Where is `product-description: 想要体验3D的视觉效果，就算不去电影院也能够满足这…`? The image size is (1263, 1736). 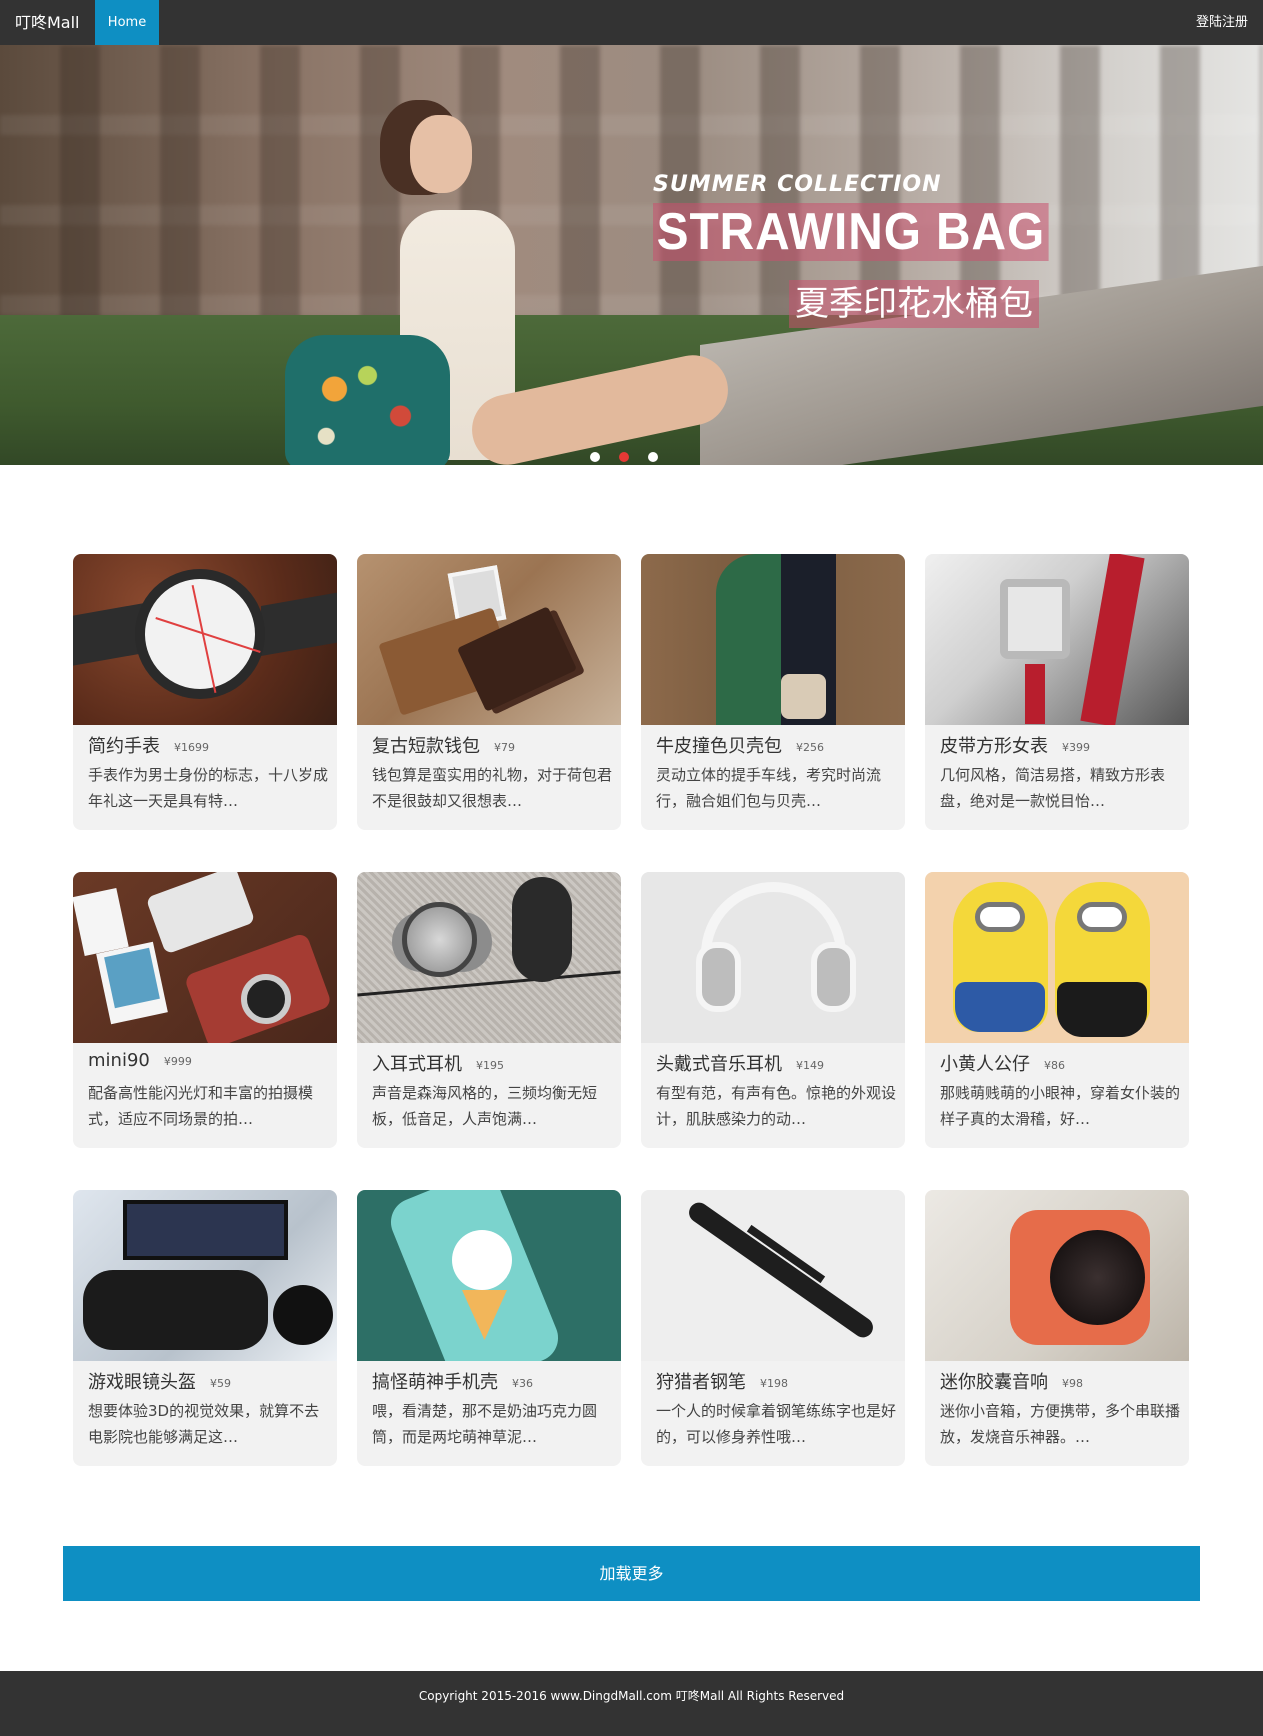
product-description: 想要体验3D的视觉效果，就算不去电影院也能够满足这… is located at coordinates (204, 1424).